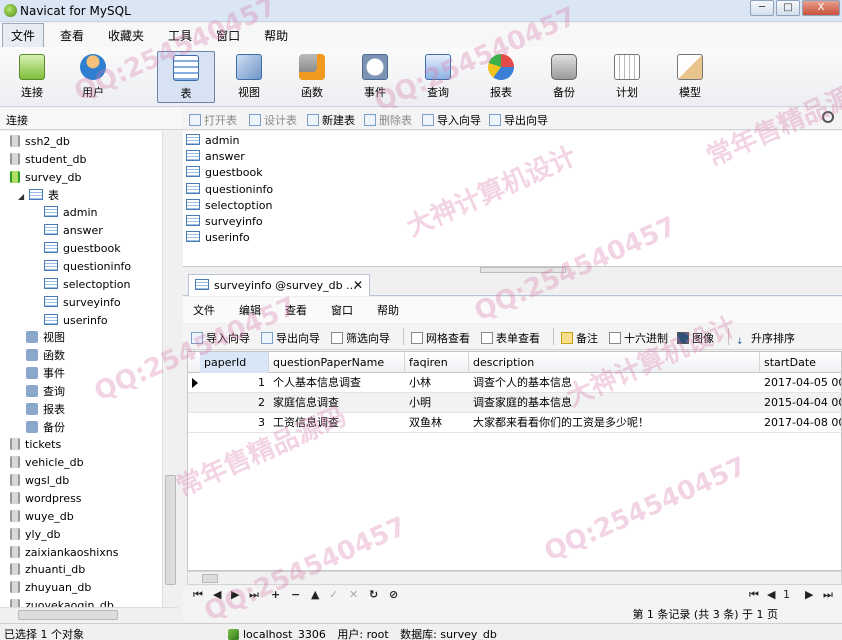 The width and height of the screenshot is (842, 640). I want to click on tree-scroll-thumb, so click(170, 530).